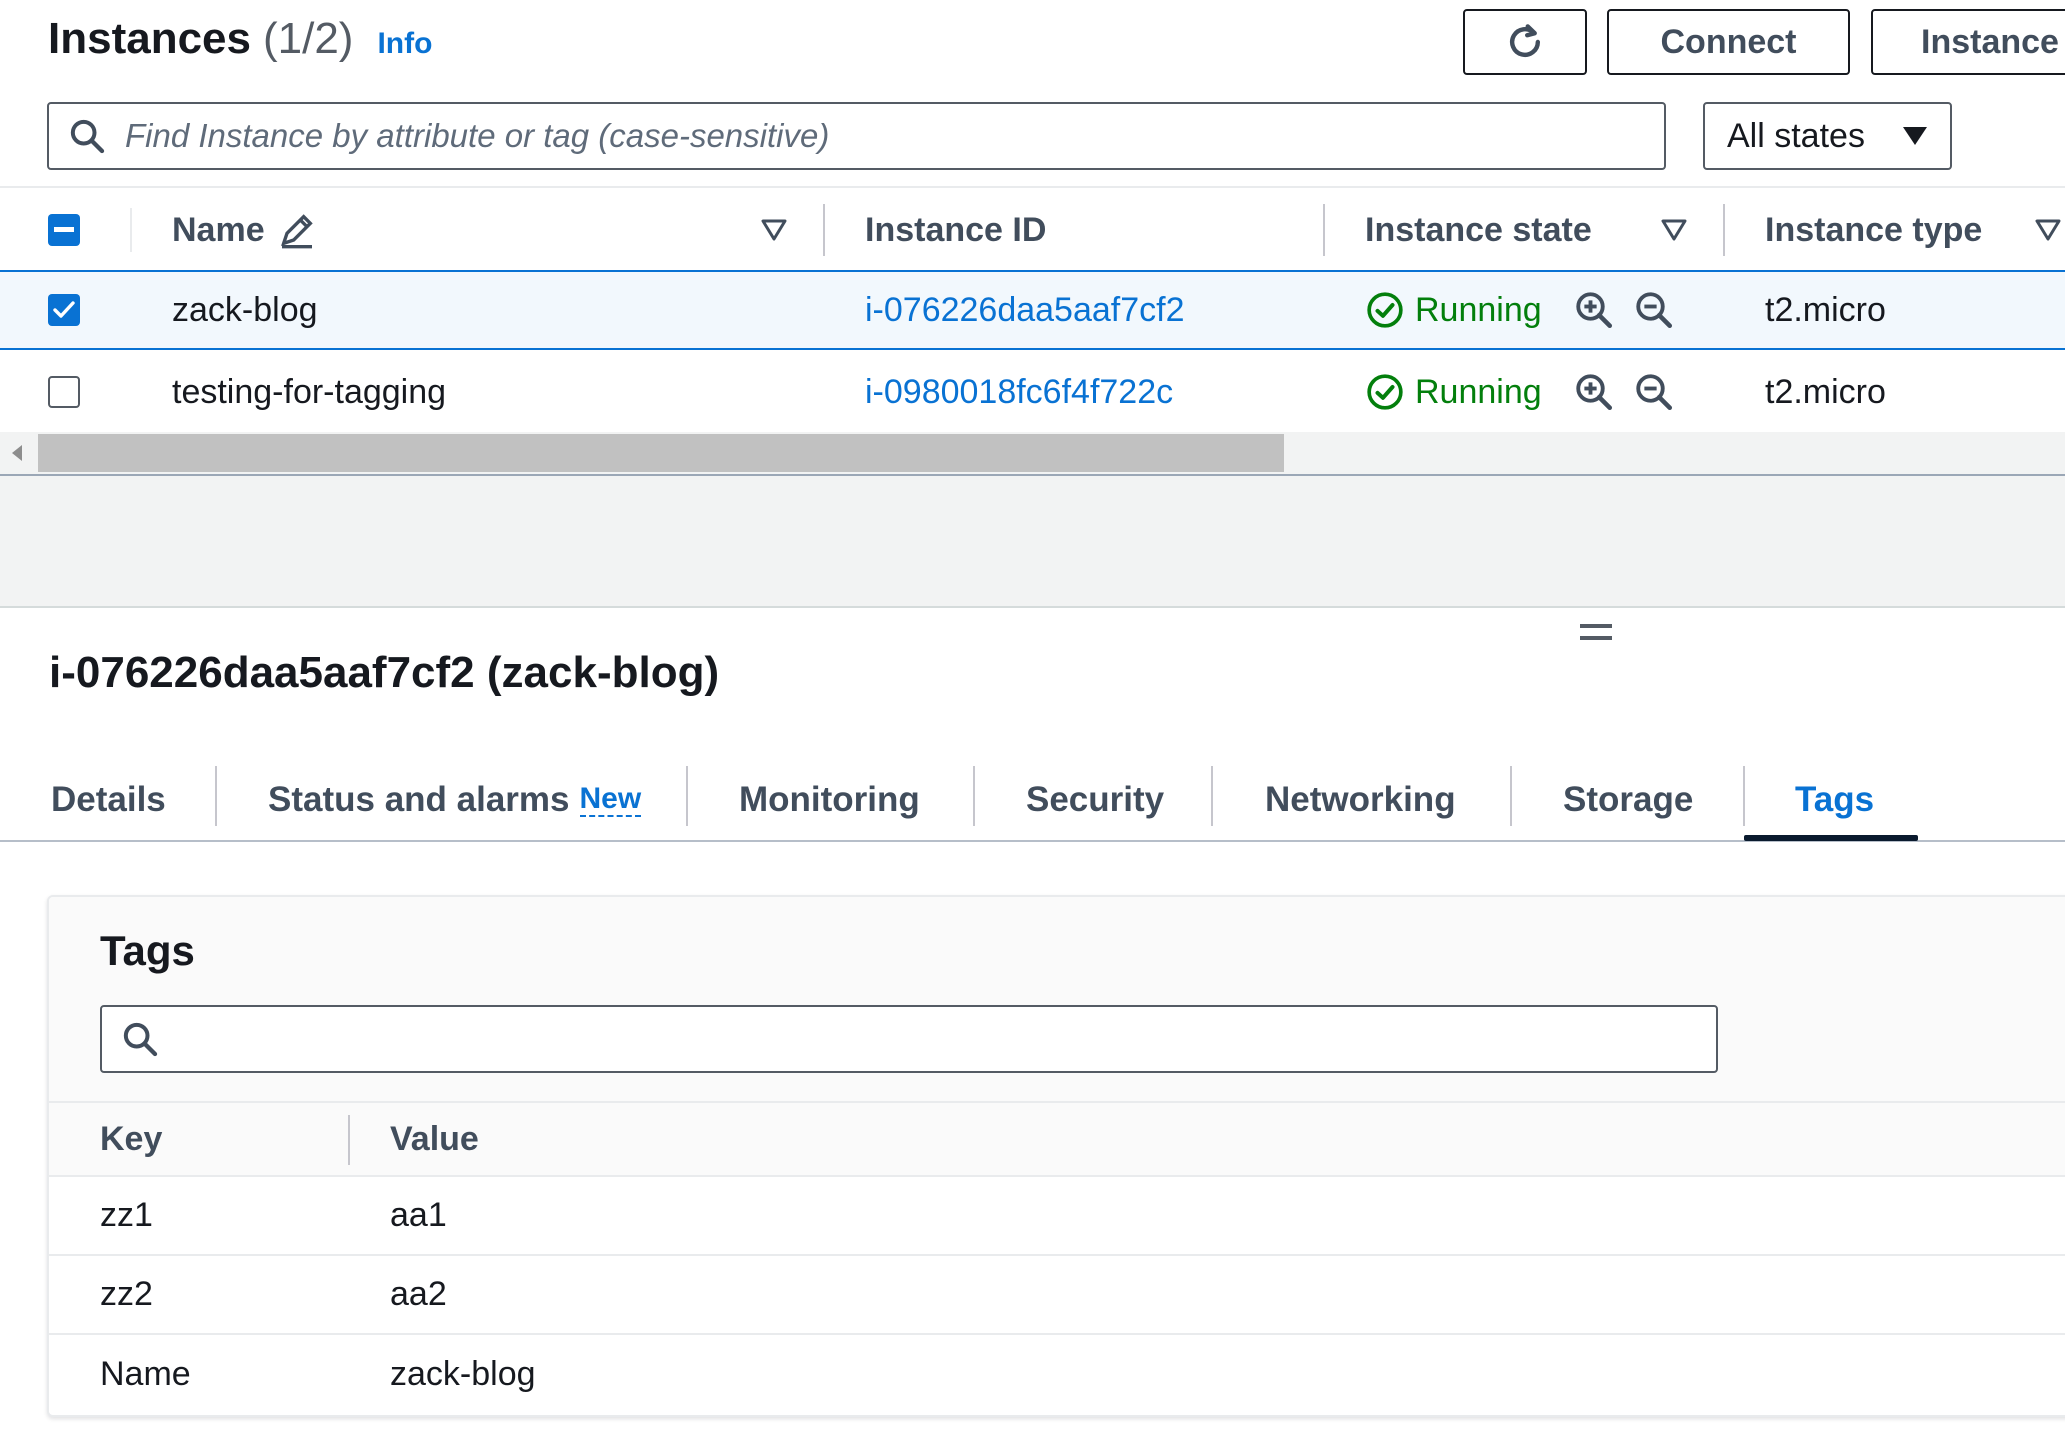 The height and width of the screenshot is (1454, 2065). I want to click on tags-search, so click(909, 1039).